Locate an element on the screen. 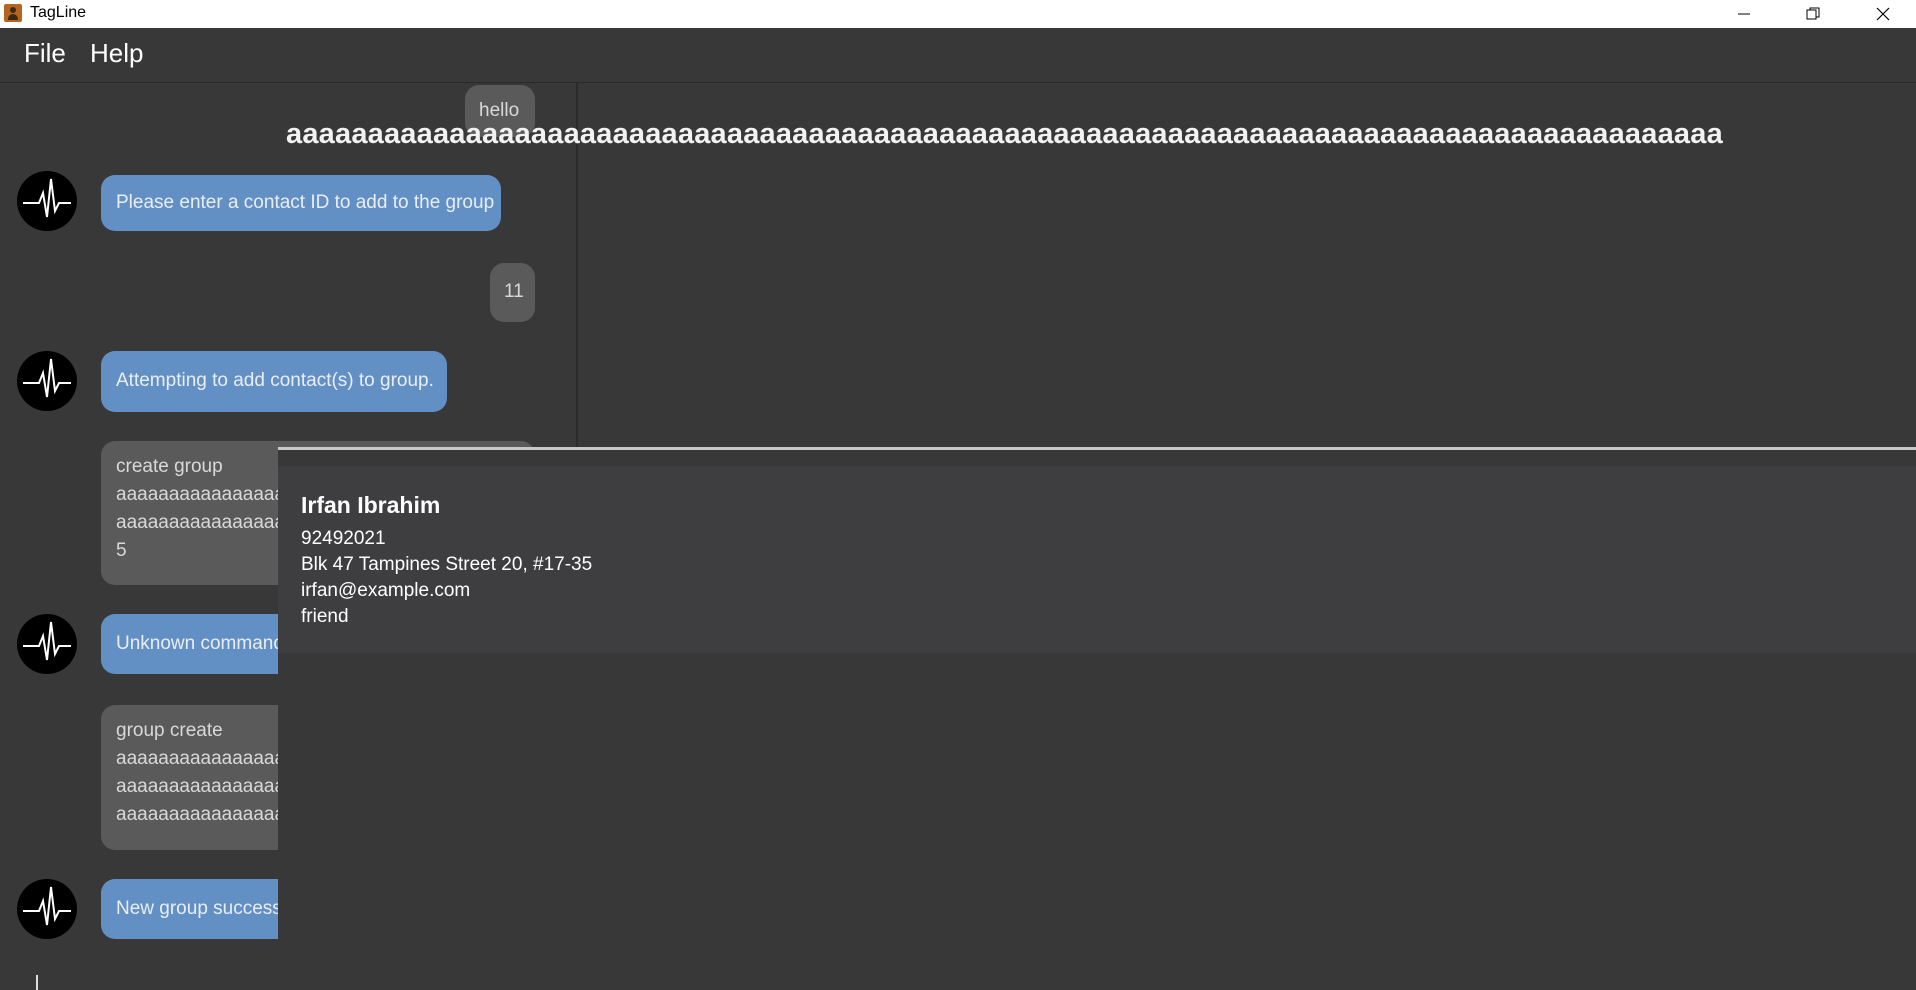  title-bar: TagLine is located at coordinates (958, 14).